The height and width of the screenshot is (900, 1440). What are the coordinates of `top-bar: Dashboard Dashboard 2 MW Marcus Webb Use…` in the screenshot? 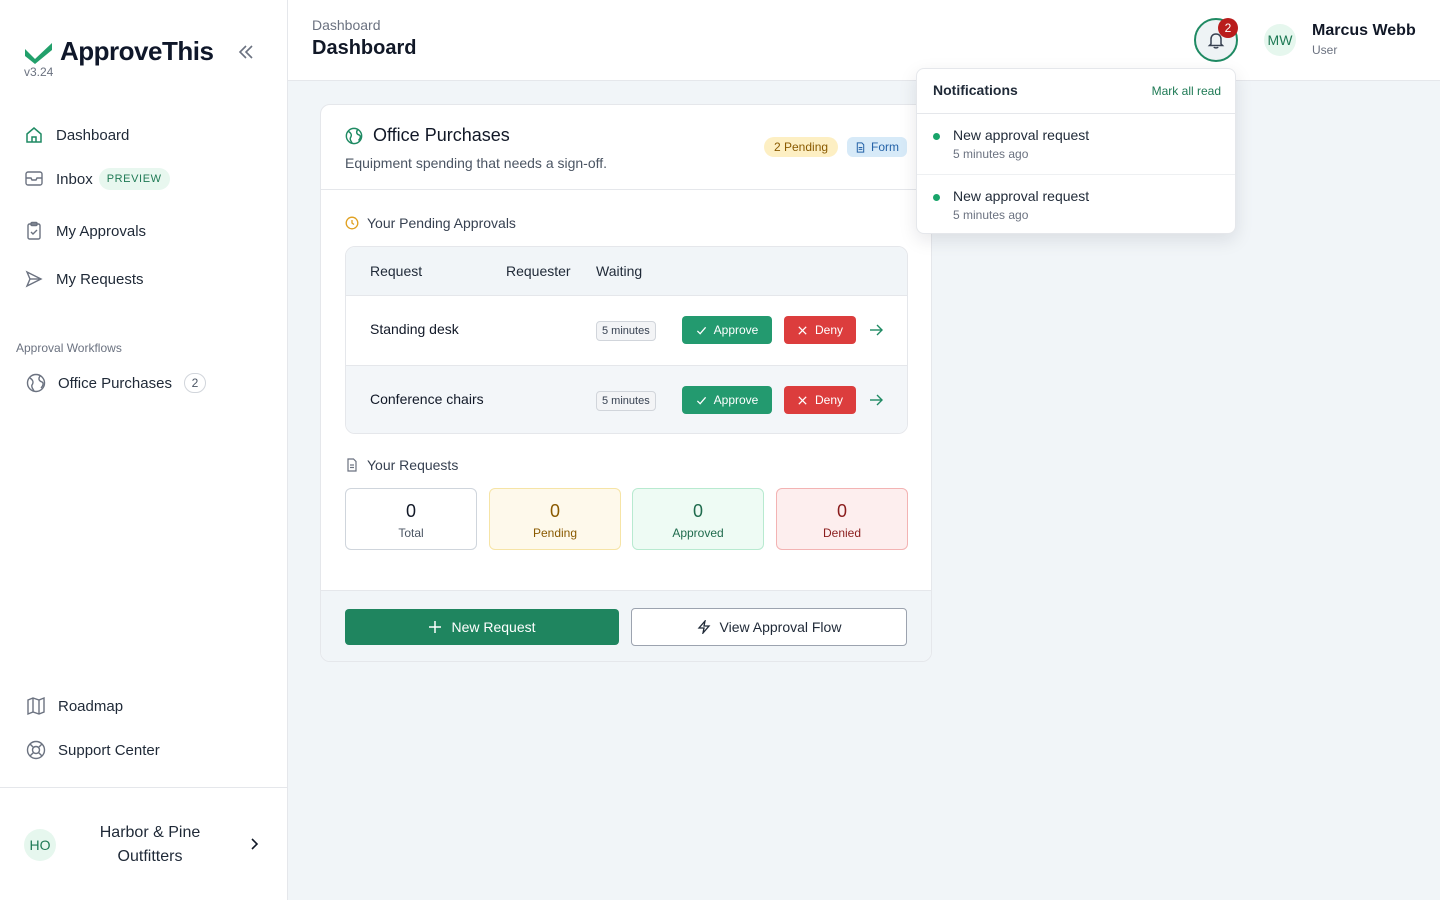 It's located at (864, 40).